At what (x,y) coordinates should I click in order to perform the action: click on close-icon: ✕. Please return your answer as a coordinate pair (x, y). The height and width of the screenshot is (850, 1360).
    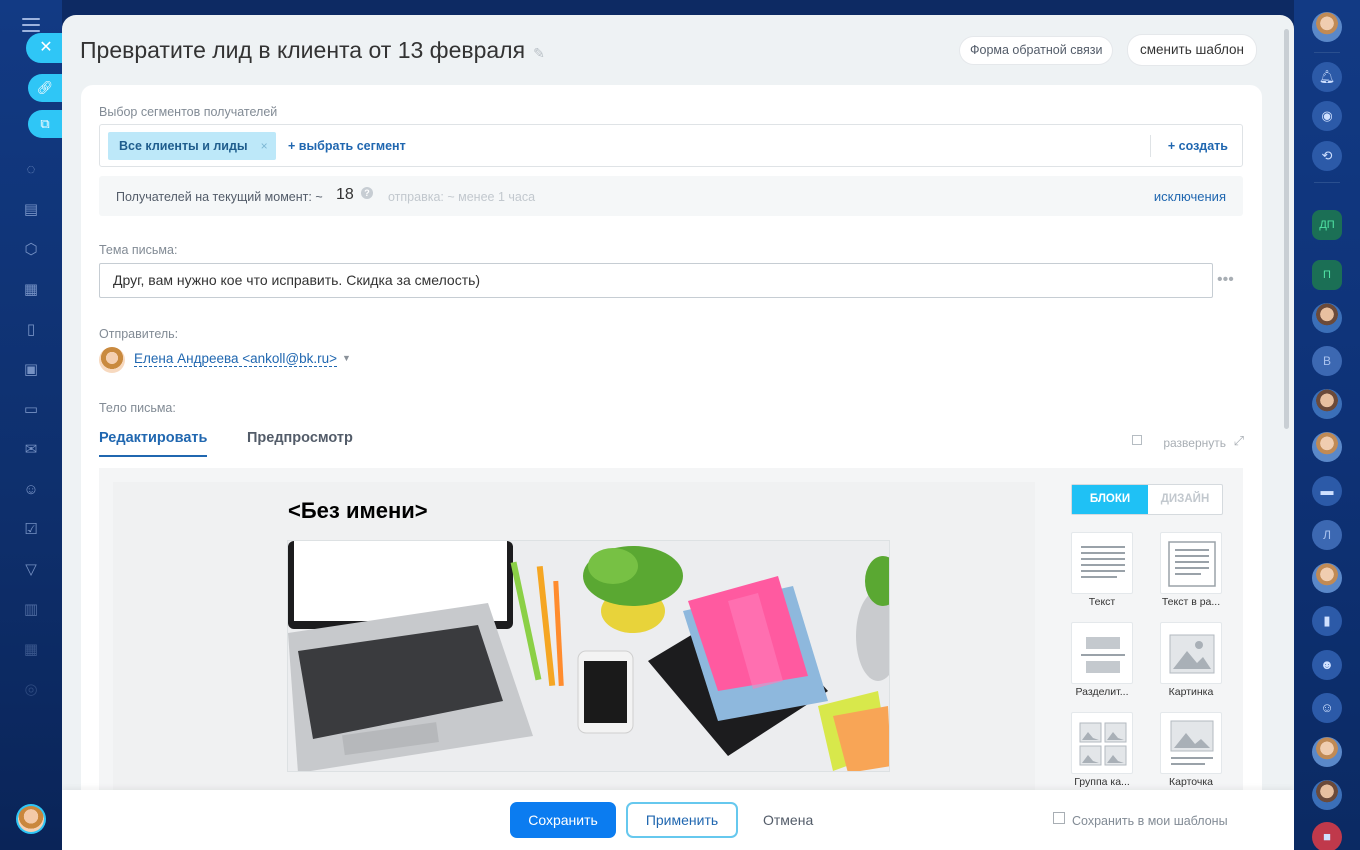
    Looking at the image, I should click on (46, 47).